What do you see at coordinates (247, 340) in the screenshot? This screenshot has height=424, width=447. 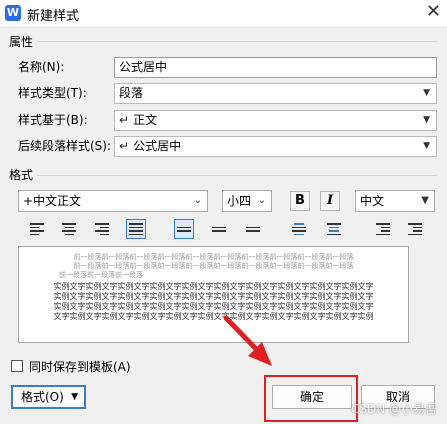 I see `annotation-arrow-icon` at bounding box center [247, 340].